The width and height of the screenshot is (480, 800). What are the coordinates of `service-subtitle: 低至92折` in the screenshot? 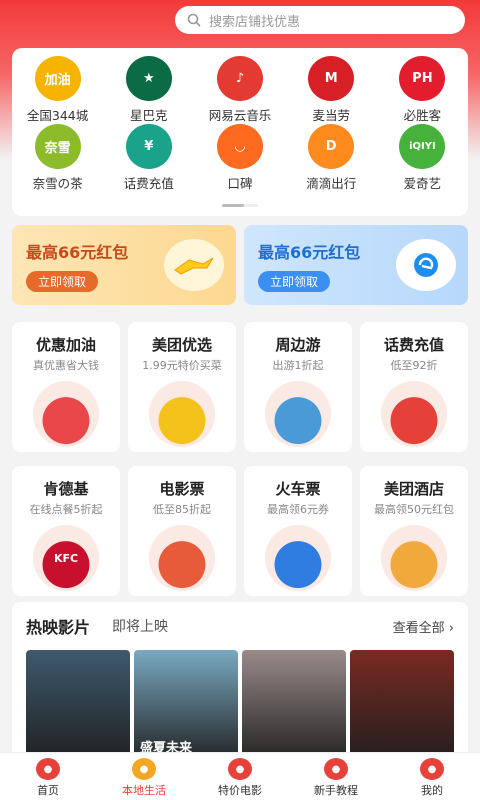 It's located at (414, 365).